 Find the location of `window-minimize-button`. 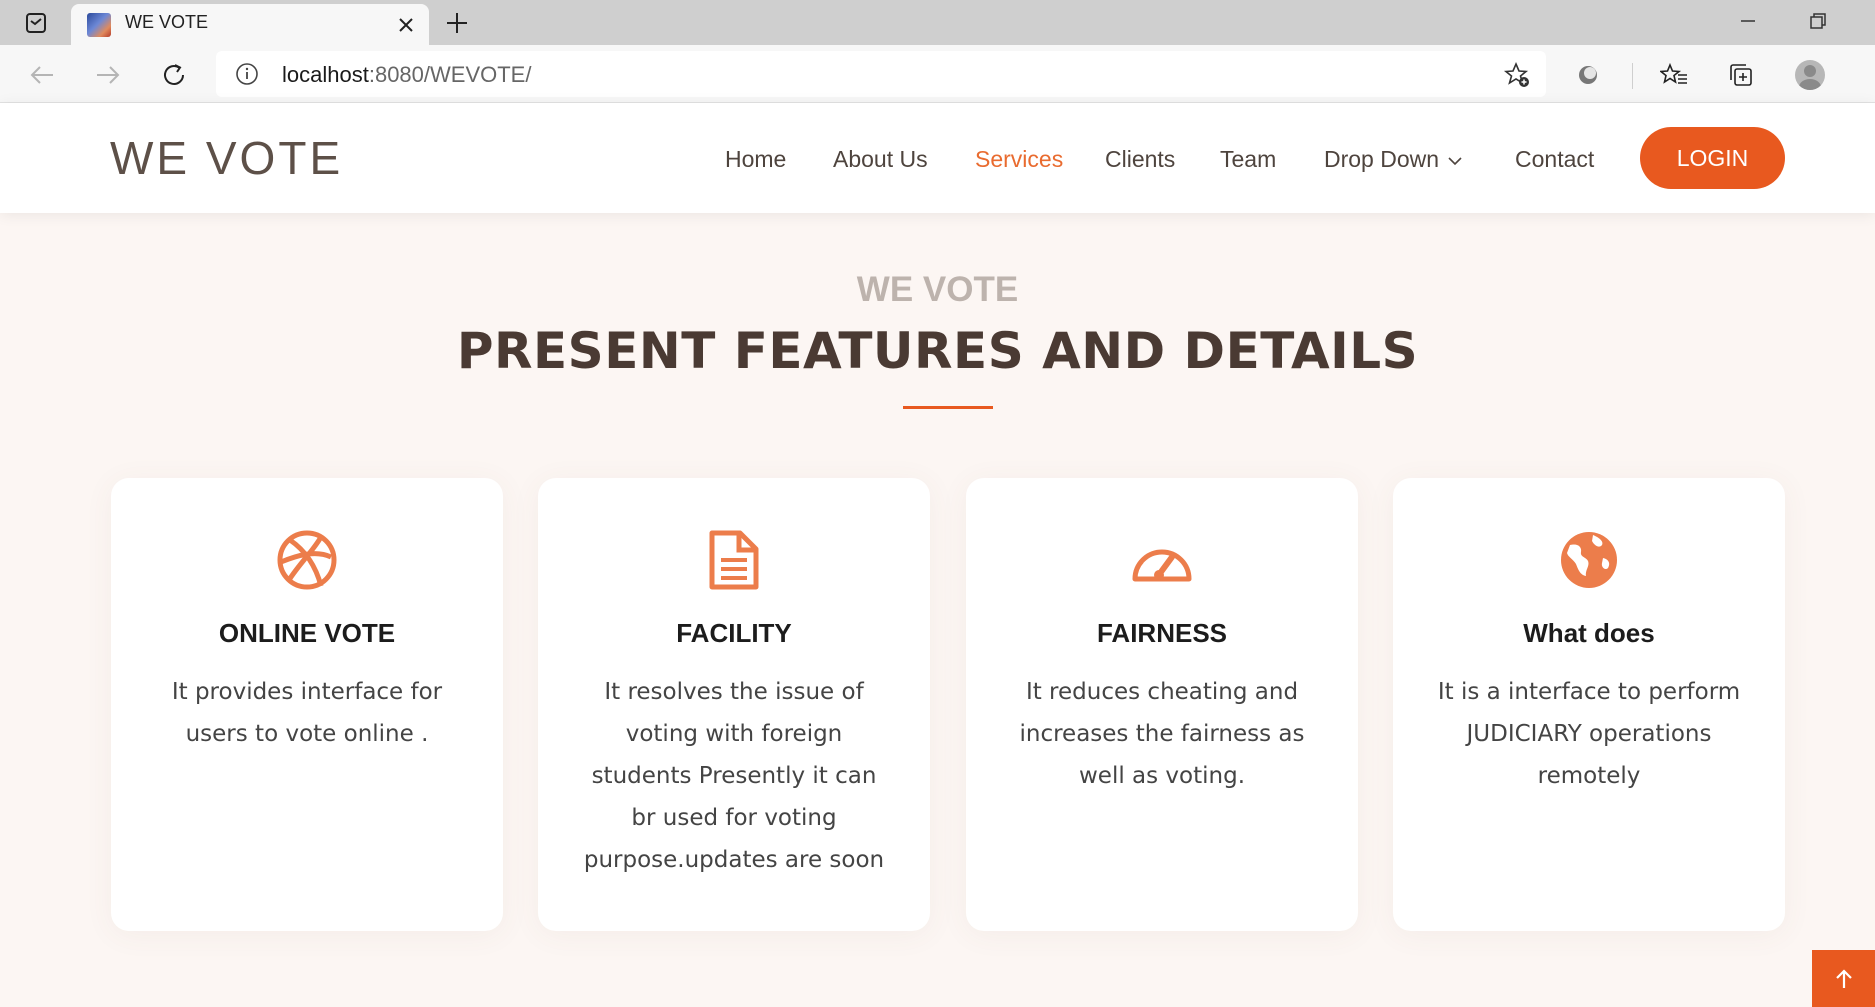

window-minimize-button is located at coordinates (1748, 21).